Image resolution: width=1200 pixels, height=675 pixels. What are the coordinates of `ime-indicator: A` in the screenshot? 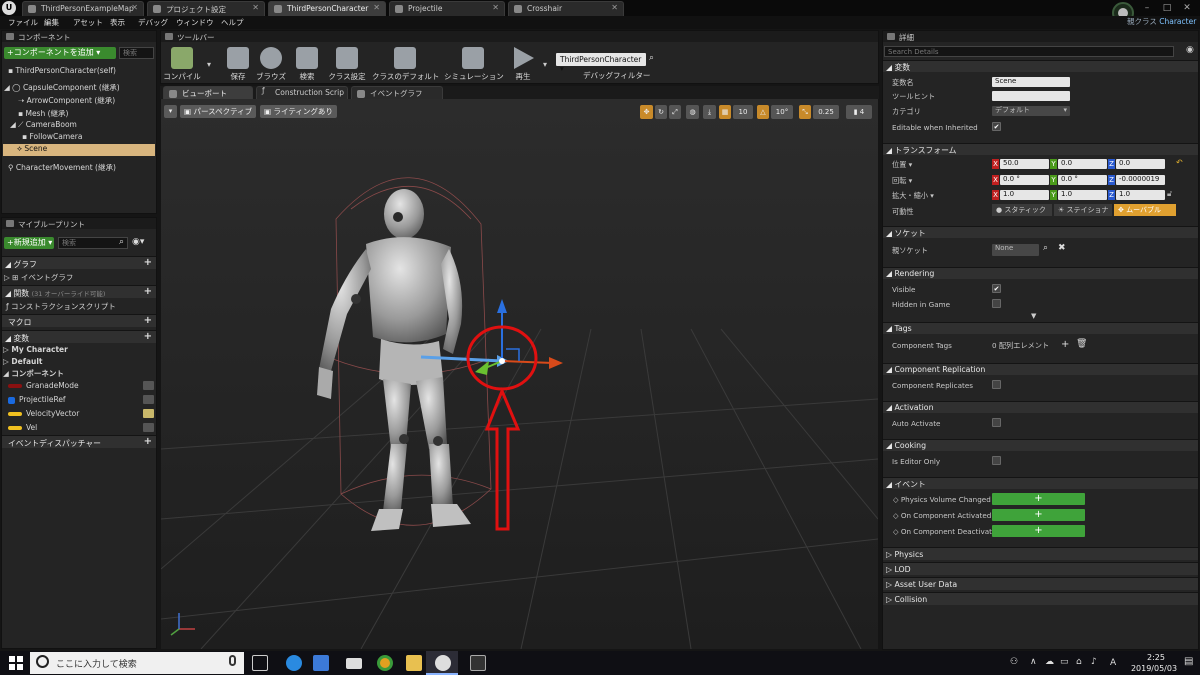 It's located at (1113, 663).